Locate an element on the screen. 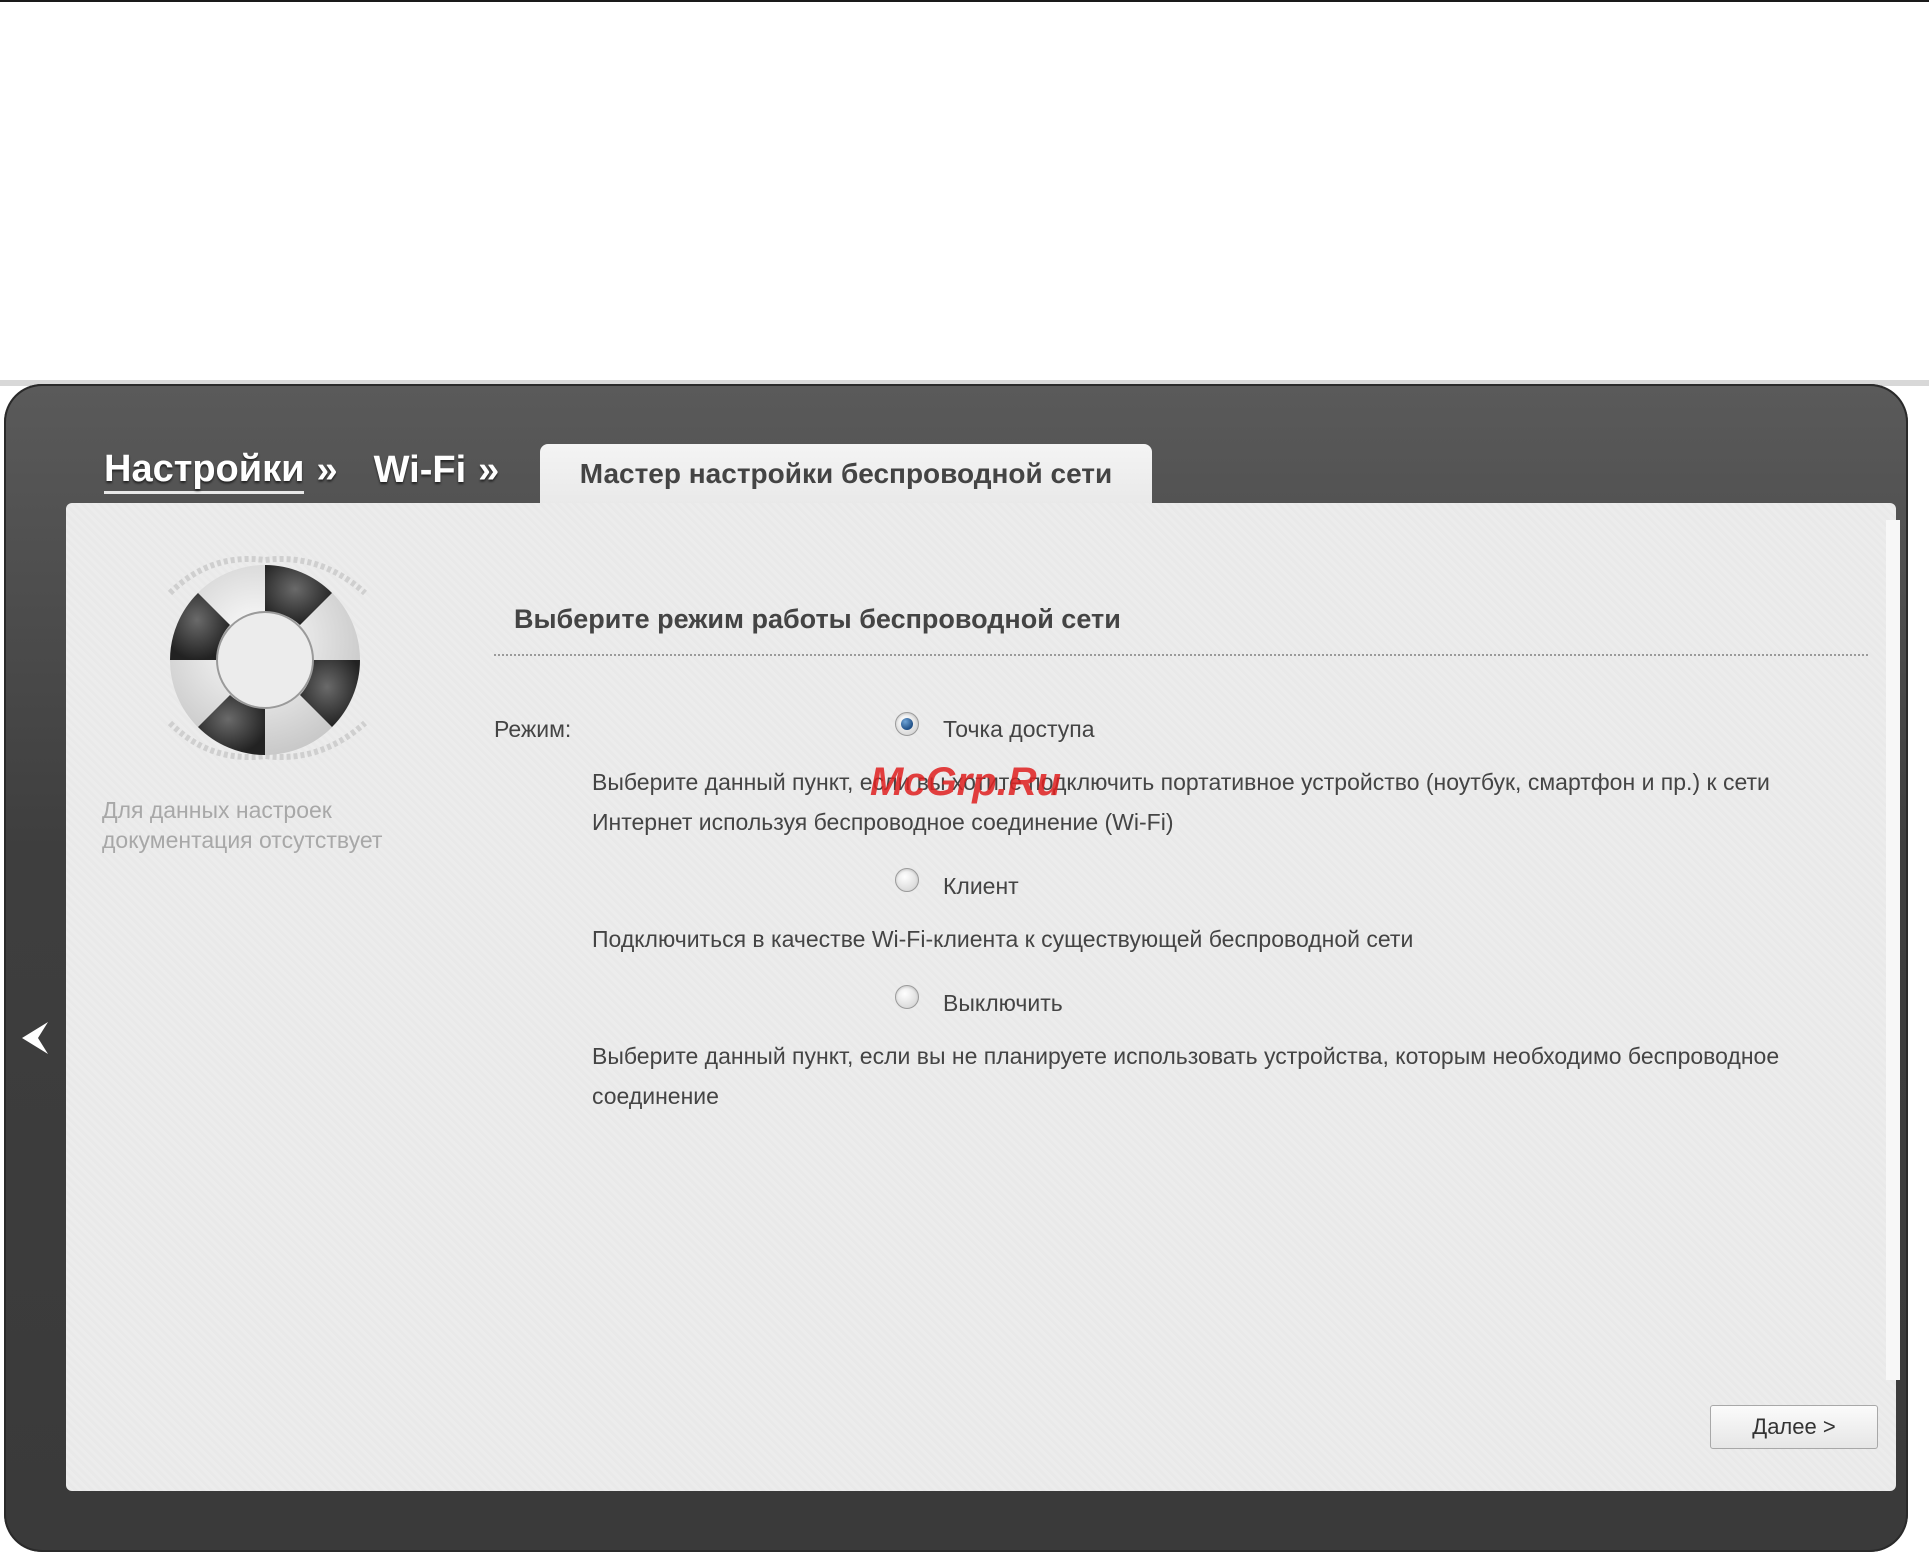  panel-scrollbar-track is located at coordinates (1893, 950).